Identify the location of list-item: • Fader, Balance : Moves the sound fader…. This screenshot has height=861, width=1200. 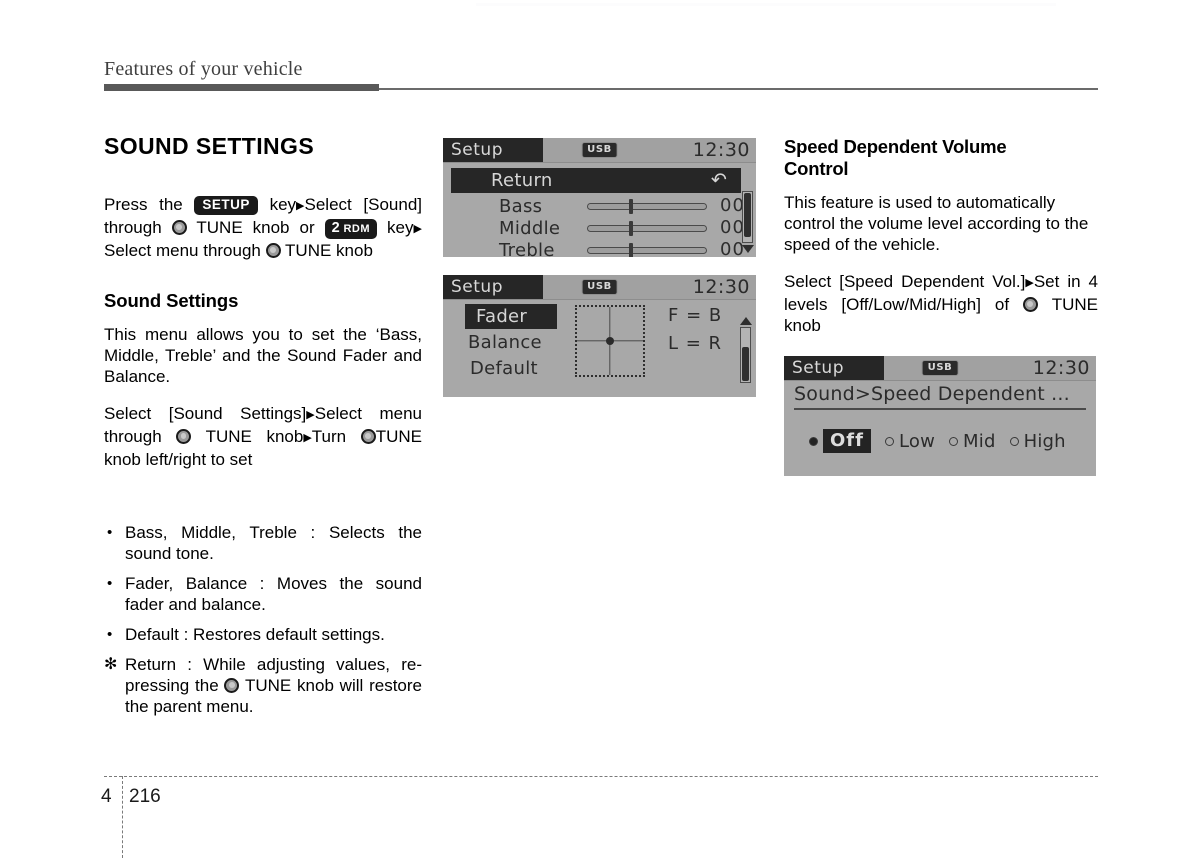
(263, 594).